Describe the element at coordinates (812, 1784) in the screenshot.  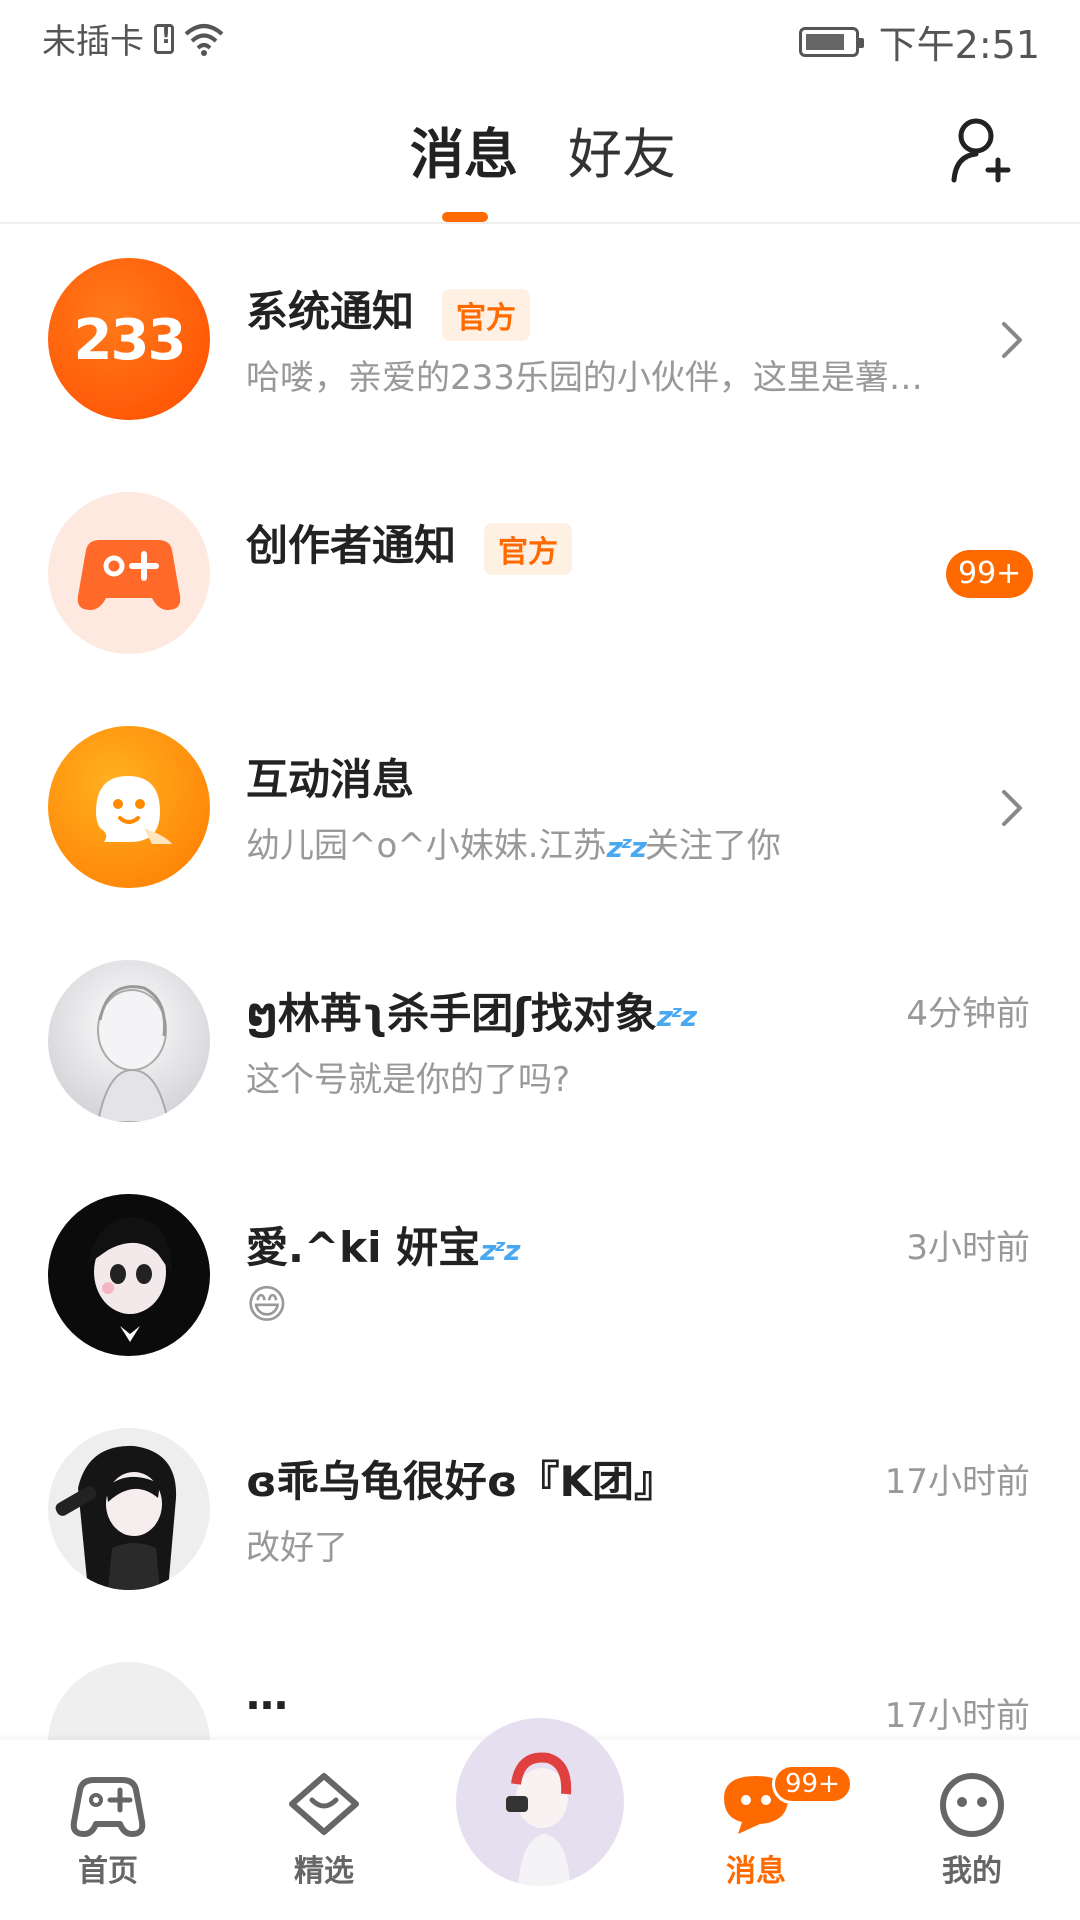
I see `nav-unread-badge: 99+` at that location.